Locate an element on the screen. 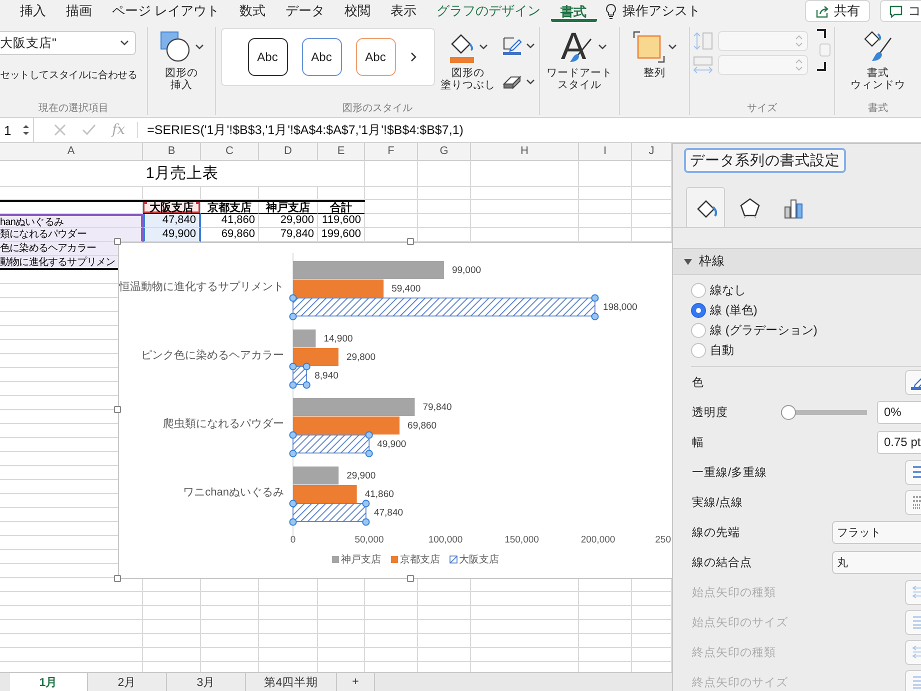 The height and width of the screenshot is (691, 921). property-label: 幅 is located at coordinates (698, 443).